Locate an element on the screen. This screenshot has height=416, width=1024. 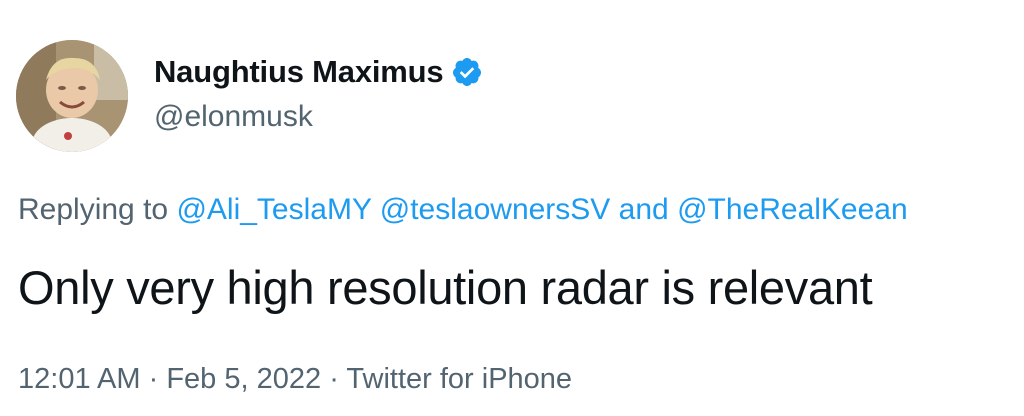
replying-prefix: Replying to is located at coordinates (93, 209).